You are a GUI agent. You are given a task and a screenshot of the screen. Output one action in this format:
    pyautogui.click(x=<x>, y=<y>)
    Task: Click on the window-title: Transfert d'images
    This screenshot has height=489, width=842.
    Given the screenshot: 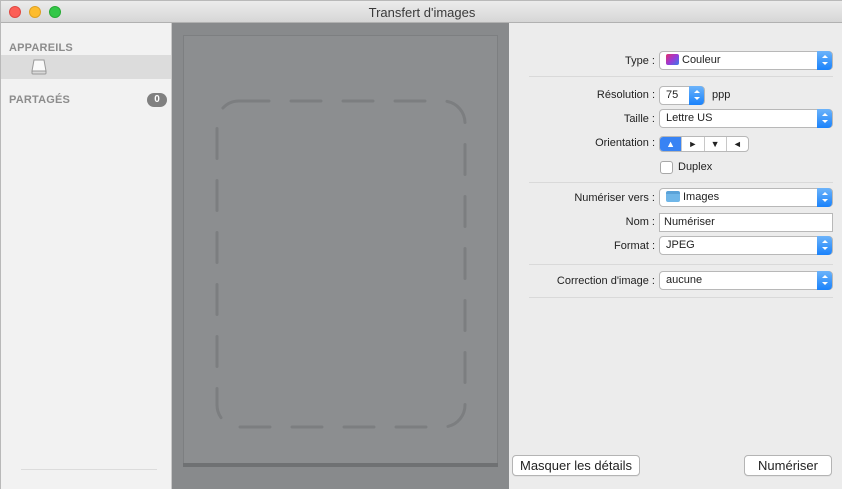 What is the action you would take?
    pyautogui.click(x=422, y=12)
    